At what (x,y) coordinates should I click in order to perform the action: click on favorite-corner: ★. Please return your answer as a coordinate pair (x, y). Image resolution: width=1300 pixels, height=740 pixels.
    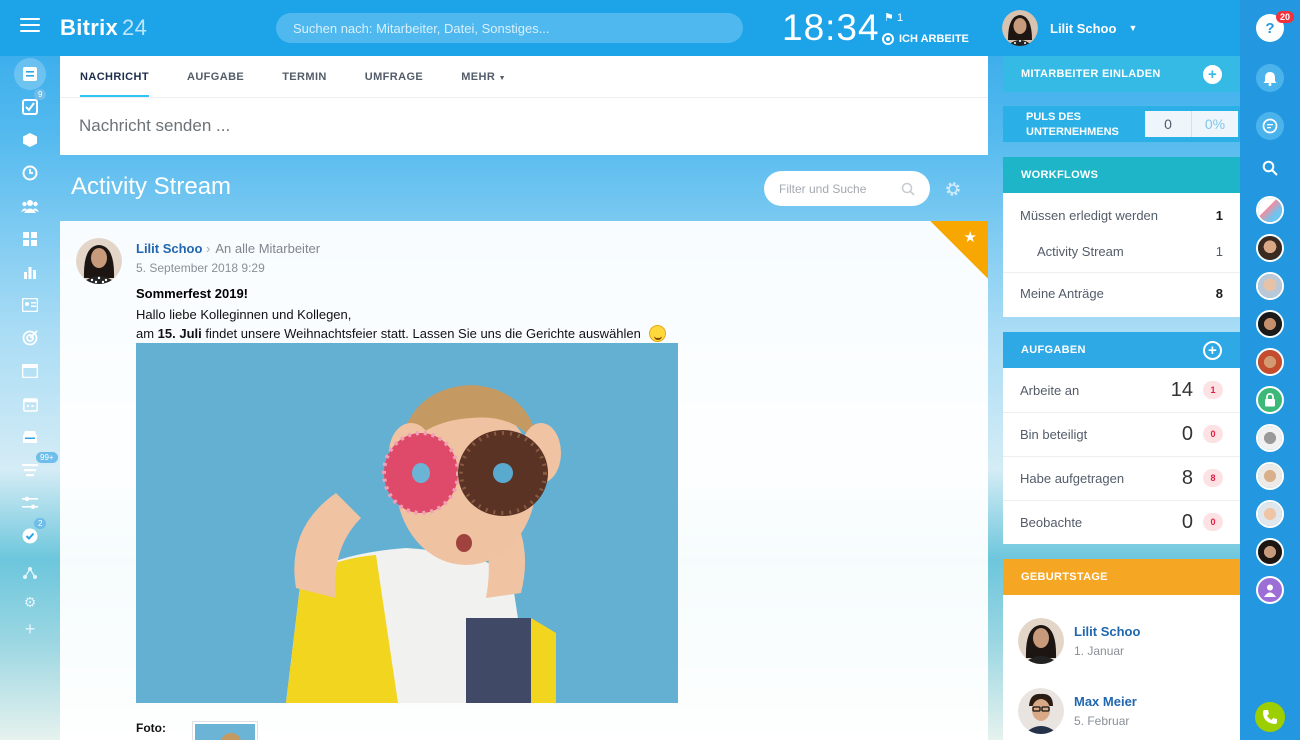
    Looking at the image, I should click on (959, 250).